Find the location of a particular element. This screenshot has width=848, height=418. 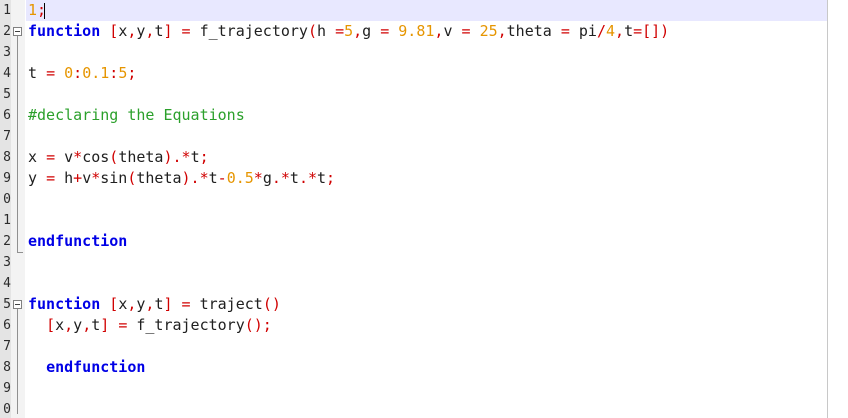

line-number: 9 is located at coordinates (7, 388).